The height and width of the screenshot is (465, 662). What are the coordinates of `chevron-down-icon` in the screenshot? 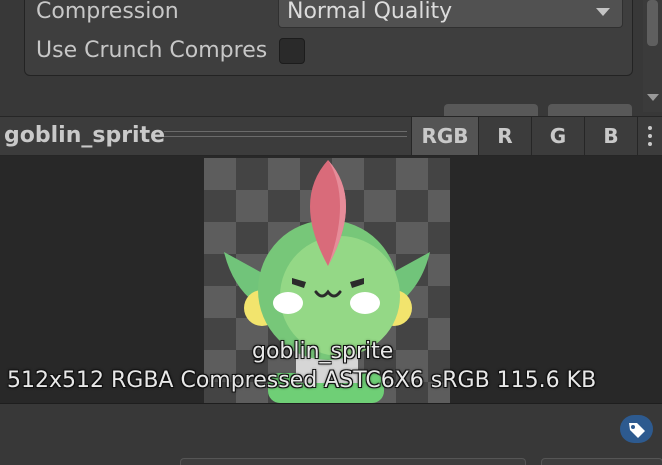 It's located at (603, 12).